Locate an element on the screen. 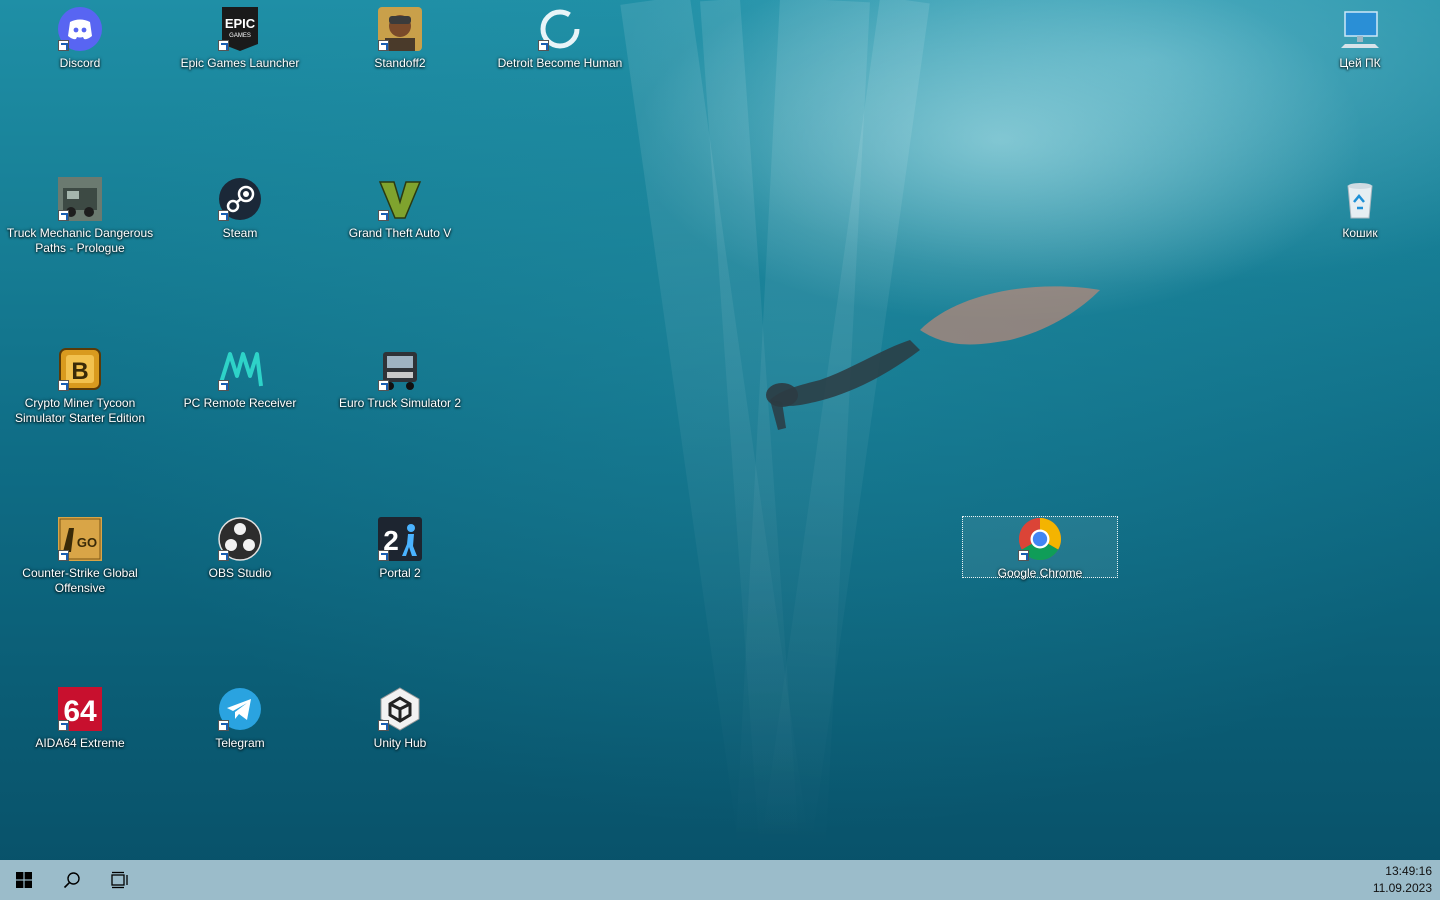  standoff2-icon is located at coordinates (400, 29).